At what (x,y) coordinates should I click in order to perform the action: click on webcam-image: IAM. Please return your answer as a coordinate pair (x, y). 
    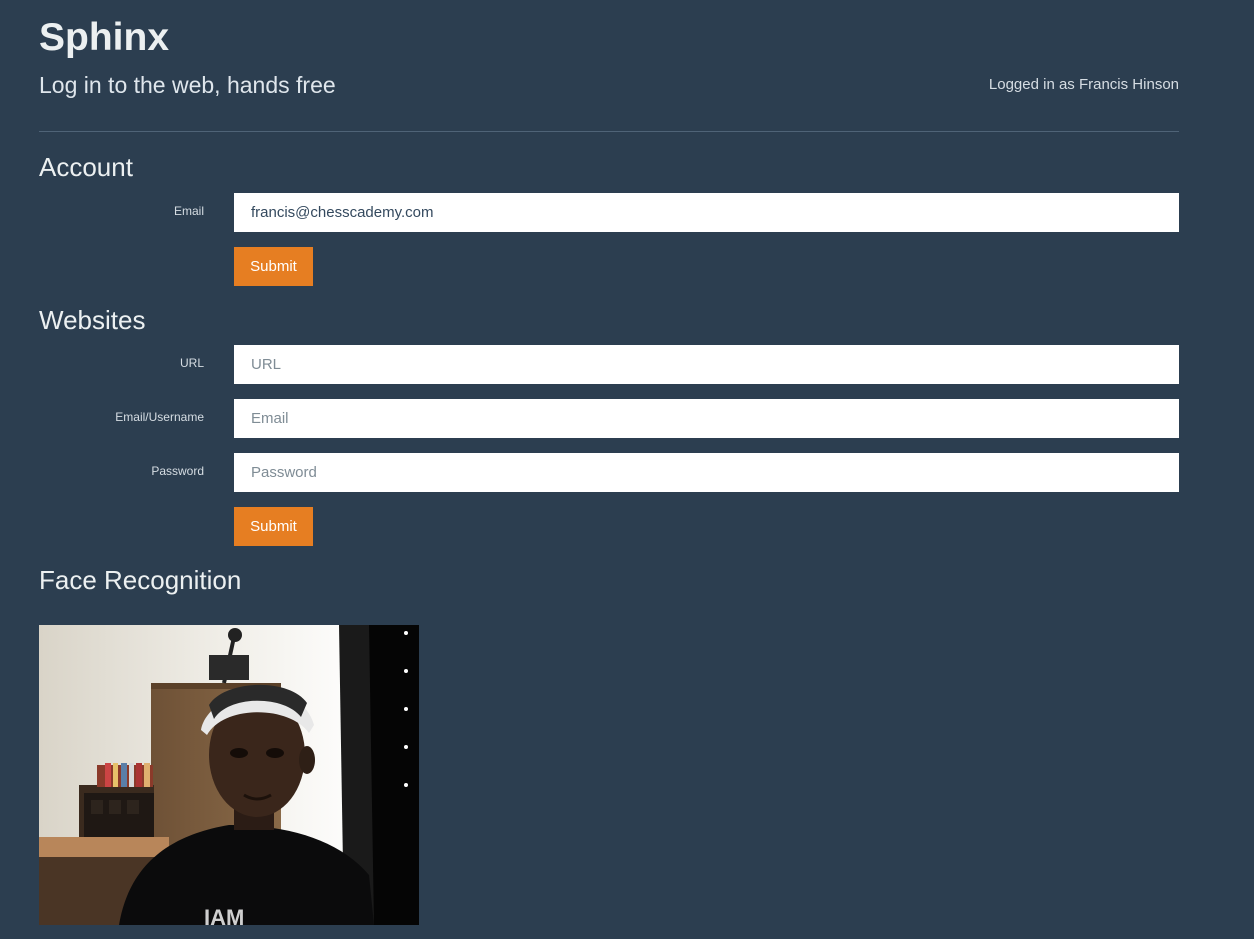
    Looking at the image, I should click on (229, 775).